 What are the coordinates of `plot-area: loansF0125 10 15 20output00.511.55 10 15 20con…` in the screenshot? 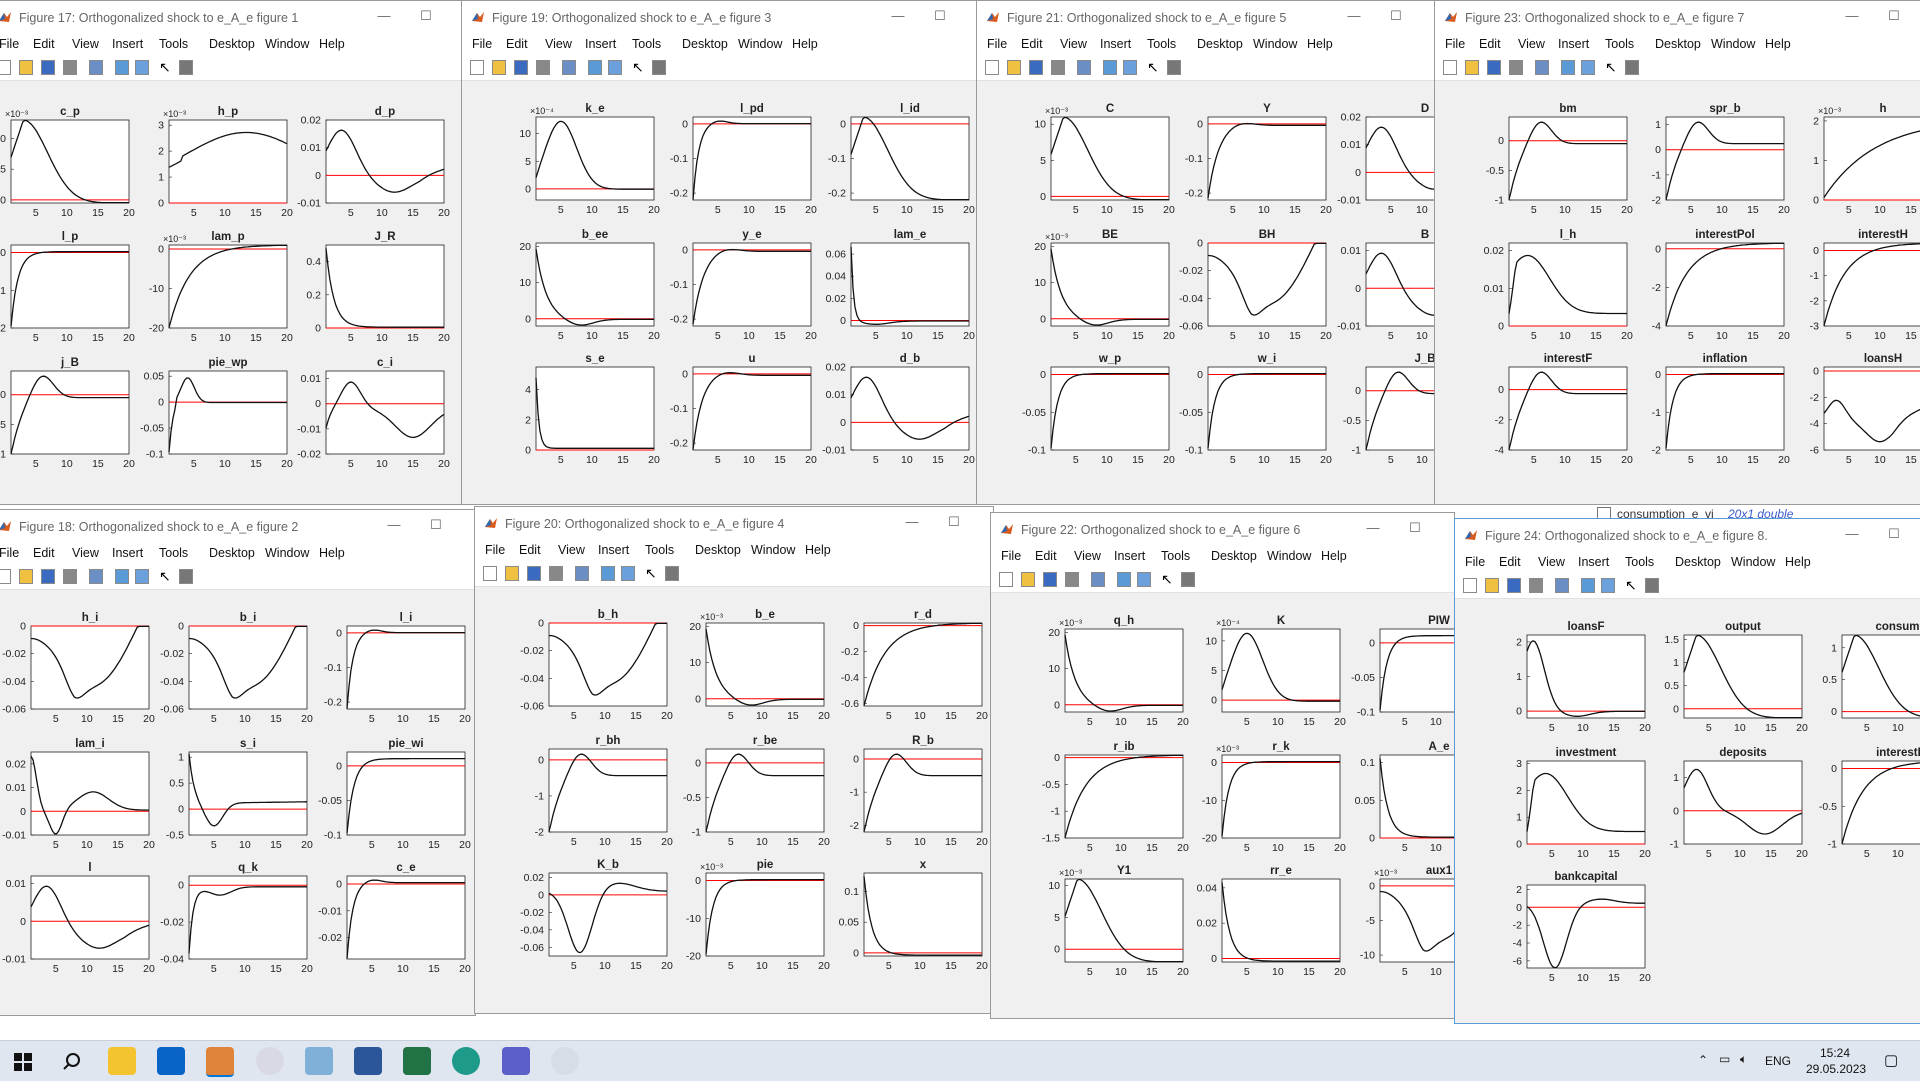 It's located at (1687, 811).